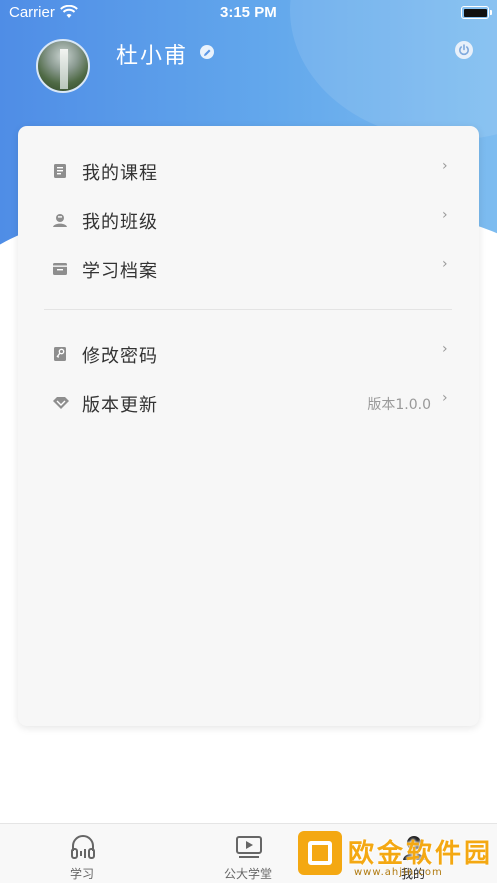 This screenshot has height=883, width=497. I want to click on menu-item-my-courses: 我的课程 ›, so click(248, 171).